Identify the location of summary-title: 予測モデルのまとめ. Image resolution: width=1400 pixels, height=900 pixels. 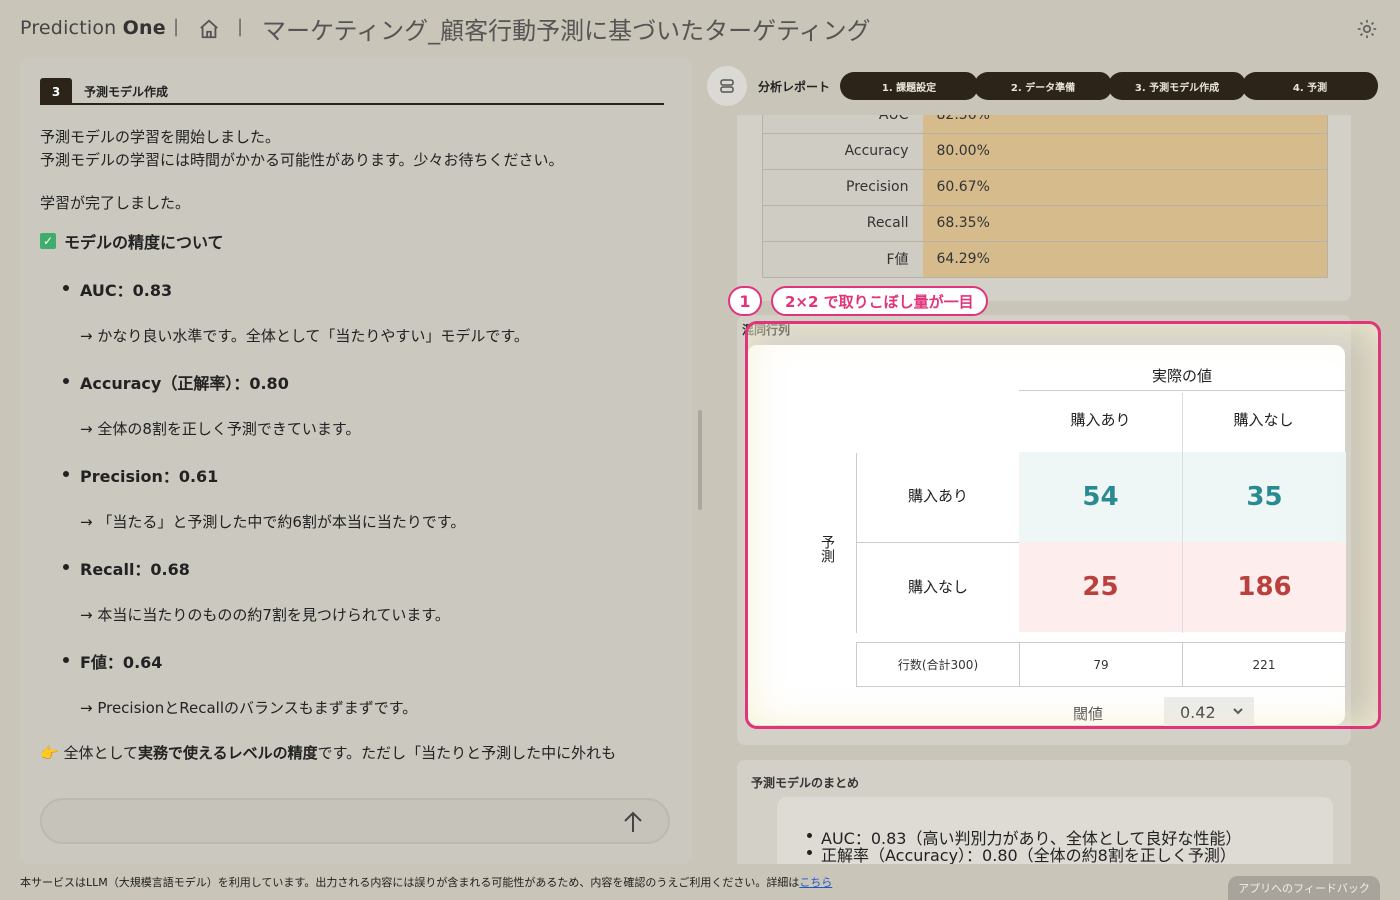
(805, 783).